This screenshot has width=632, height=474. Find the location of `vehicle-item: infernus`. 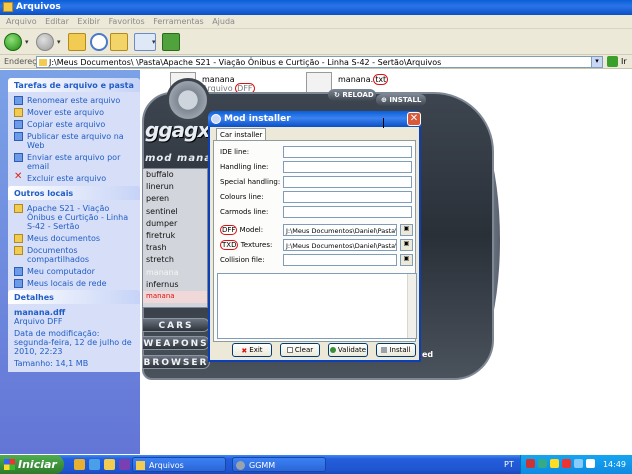

vehicle-item: infernus is located at coordinates (175, 285).